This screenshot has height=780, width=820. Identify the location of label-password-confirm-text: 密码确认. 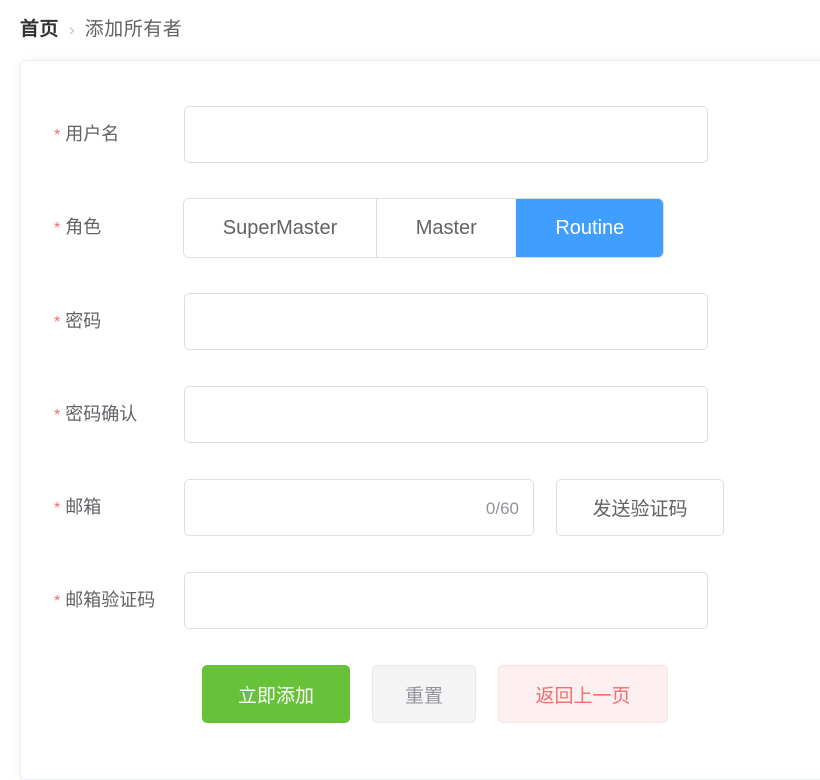
(101, 414).